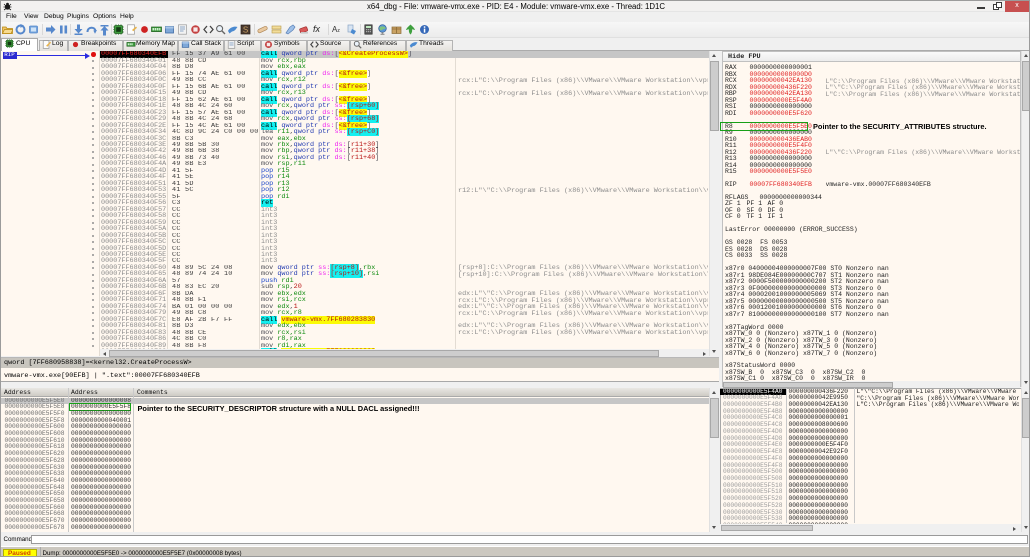 The height and width of the screenshot is (557, 1030). What do you see at coordinates (245, 29) in the screenshot?
I see `svg-text: S` at bounding box center [245, 29].